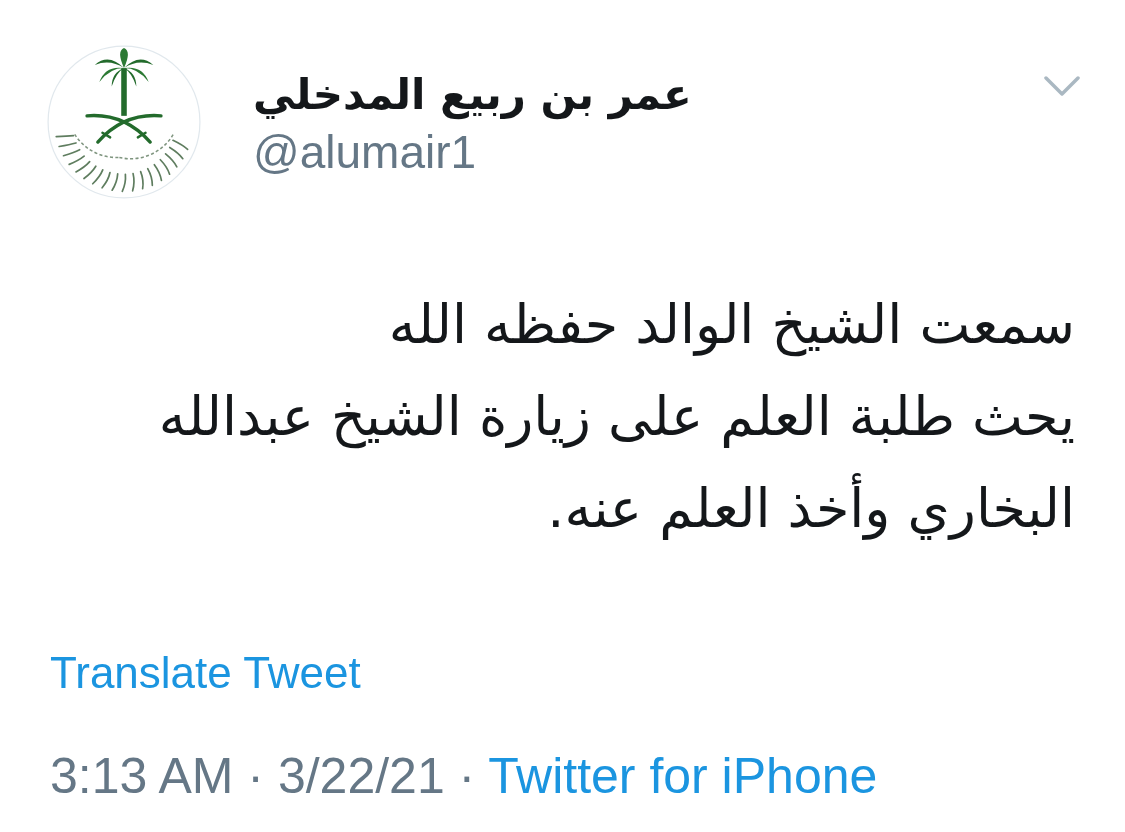 This screenshot has height=832, width=1125. Describe the element at coordinates (365, 152) in the screenshot. I see `author-handle: @alumair1` at that location.